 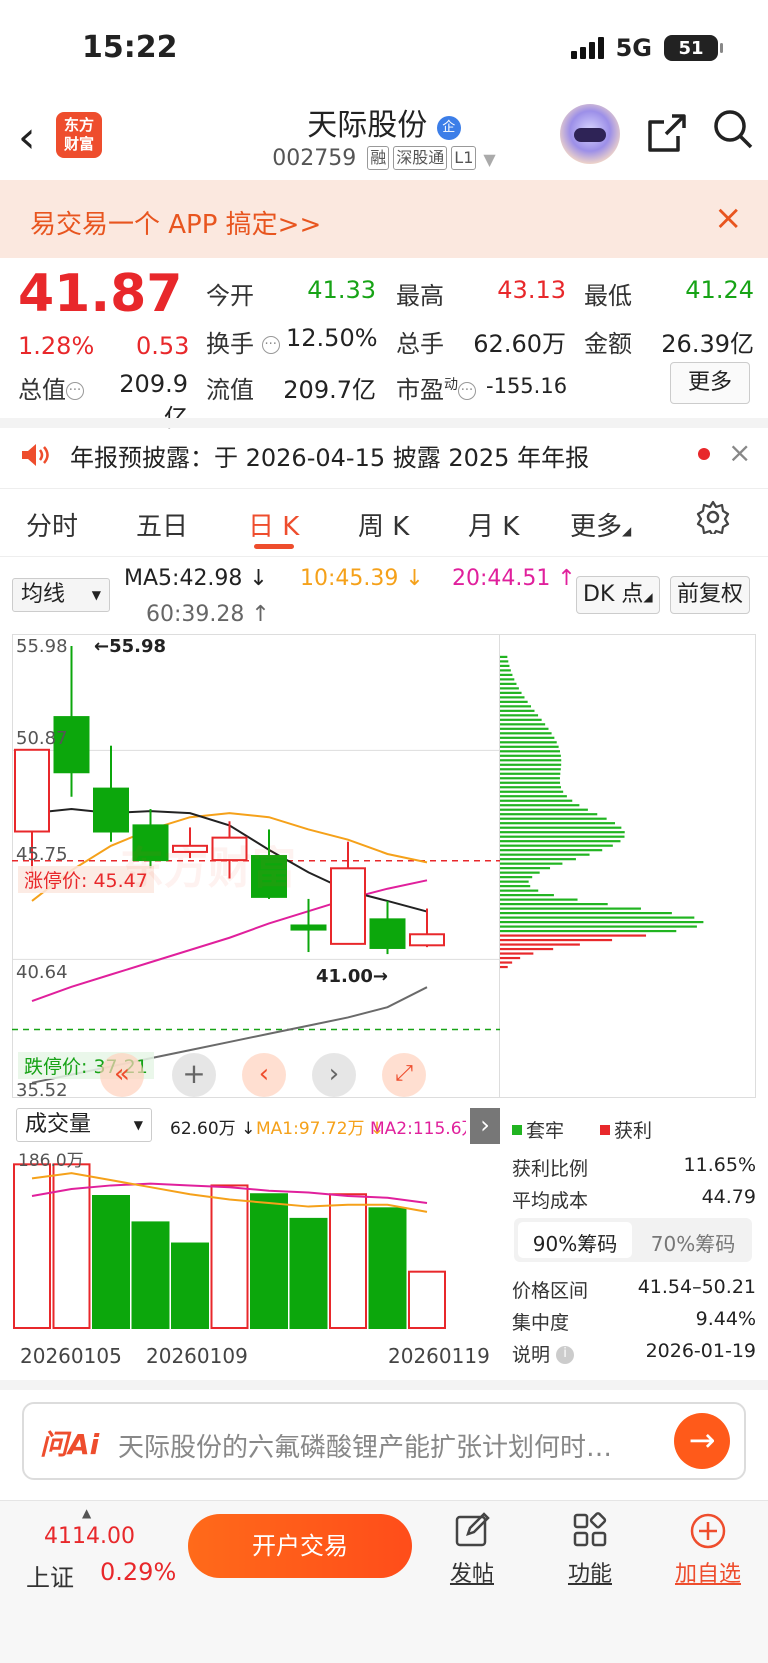 What do you see at coordinates (367, 125) in the screenshot?
I see `stock-name: 天际股份` at bounding box center [367, 125].